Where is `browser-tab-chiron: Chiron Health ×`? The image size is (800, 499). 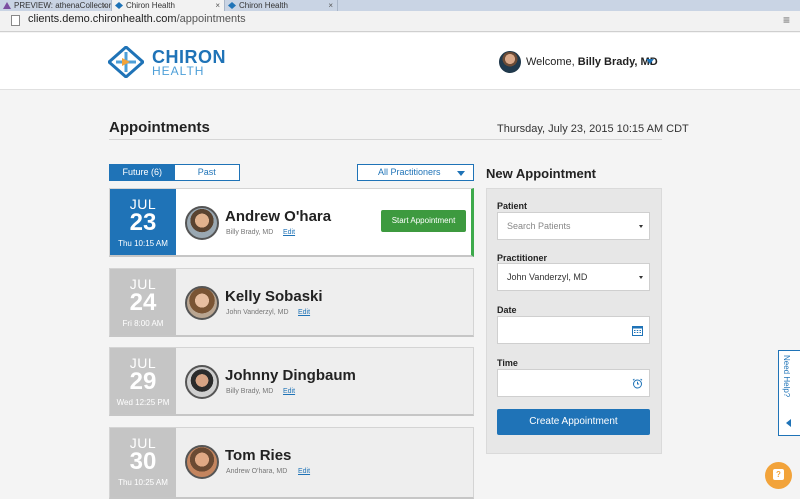
browser-tab-chiron: Chiron Health × is located at coordinates (281, 5).